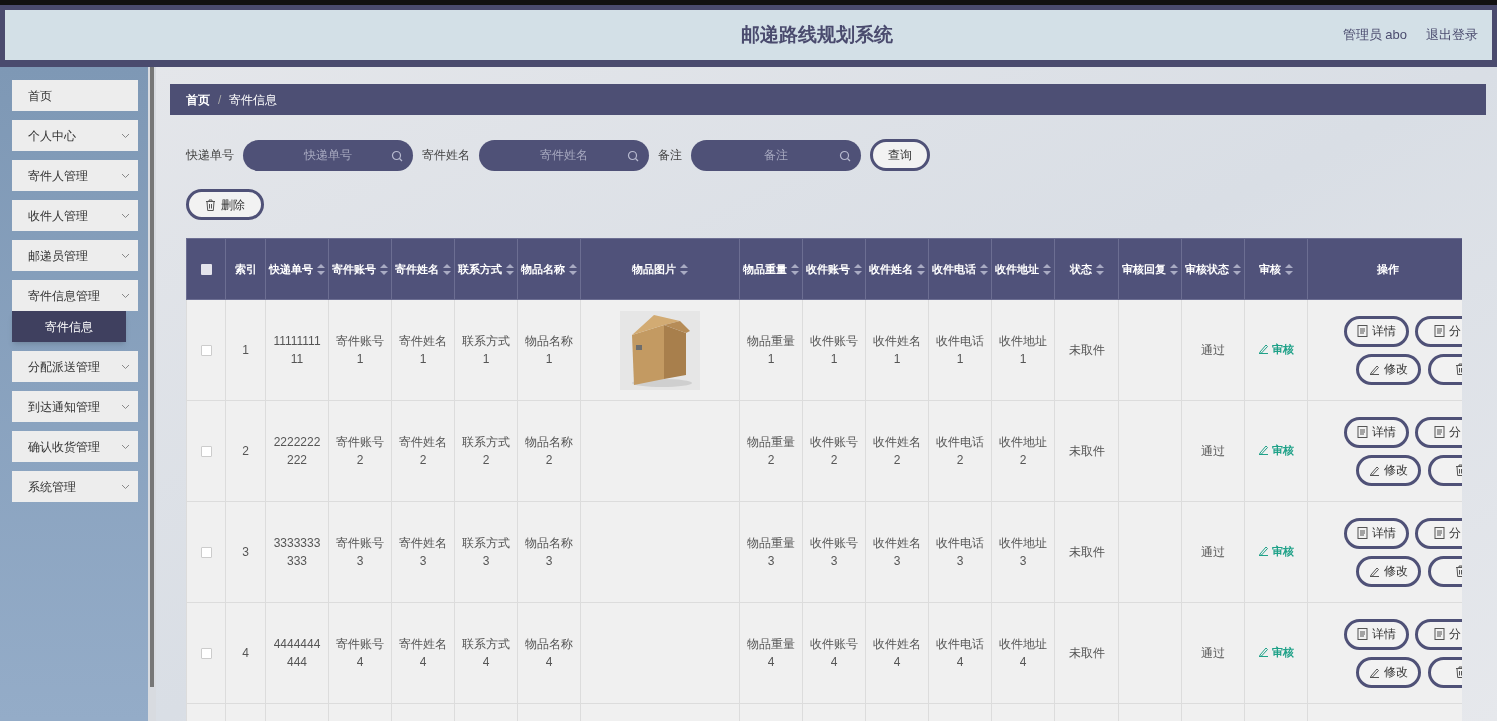 The height and width of the screenshot is (721, 1497). Describe the element at coordinates (328, 155) in the screenshot. I see `search-field: 快递单号` at that location.